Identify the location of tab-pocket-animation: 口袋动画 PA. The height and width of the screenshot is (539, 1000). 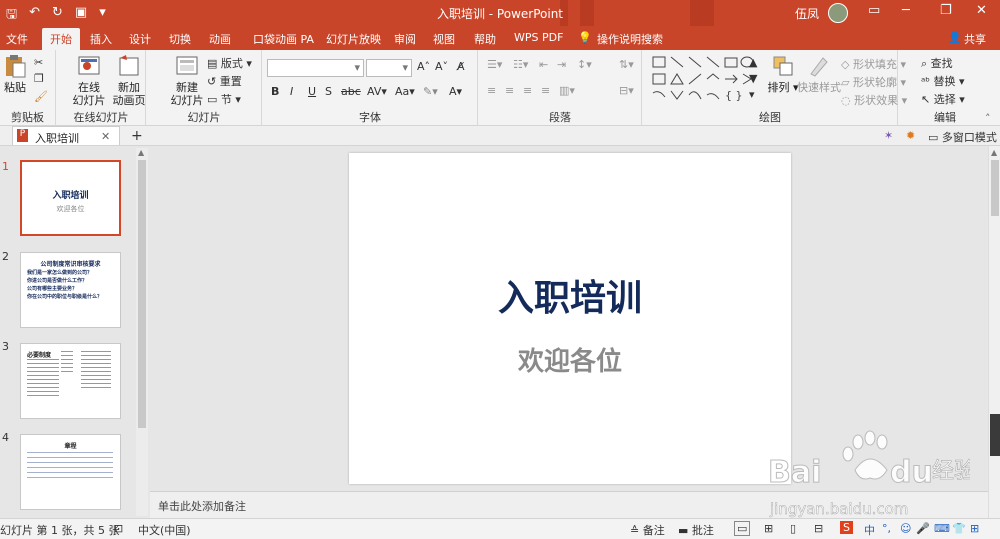
(283, 39).